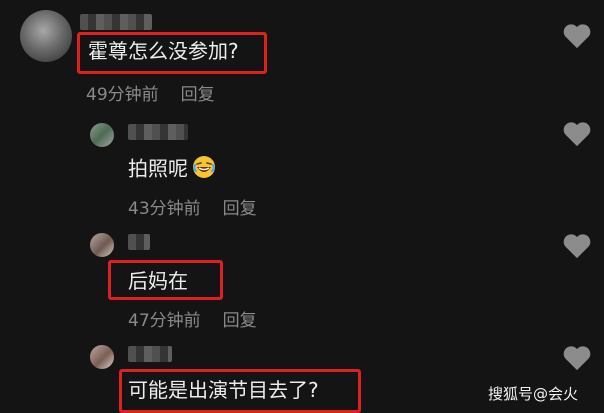 The image size is (604, 413). I want to click on comment-text-label: 拍照呢, so click(158, 168).